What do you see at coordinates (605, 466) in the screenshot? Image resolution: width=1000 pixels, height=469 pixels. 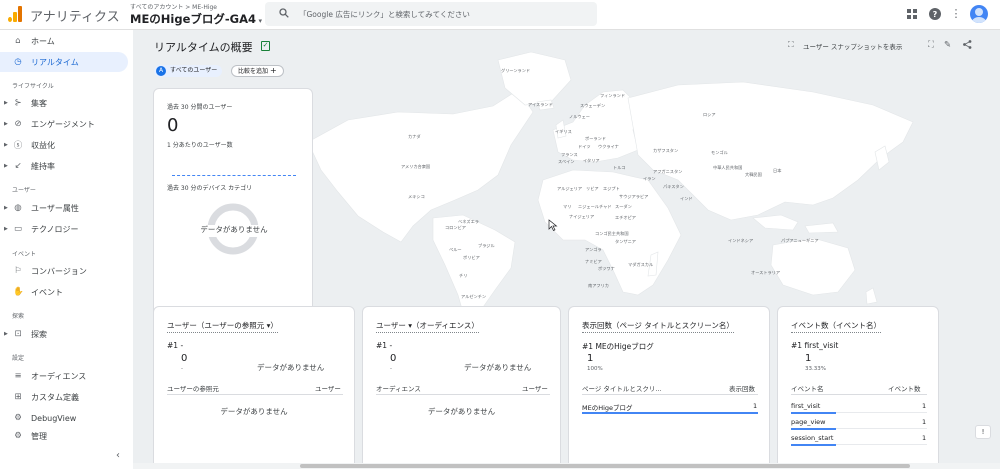 I see `scrollbar-thumb` at bounding box center [605, 466].